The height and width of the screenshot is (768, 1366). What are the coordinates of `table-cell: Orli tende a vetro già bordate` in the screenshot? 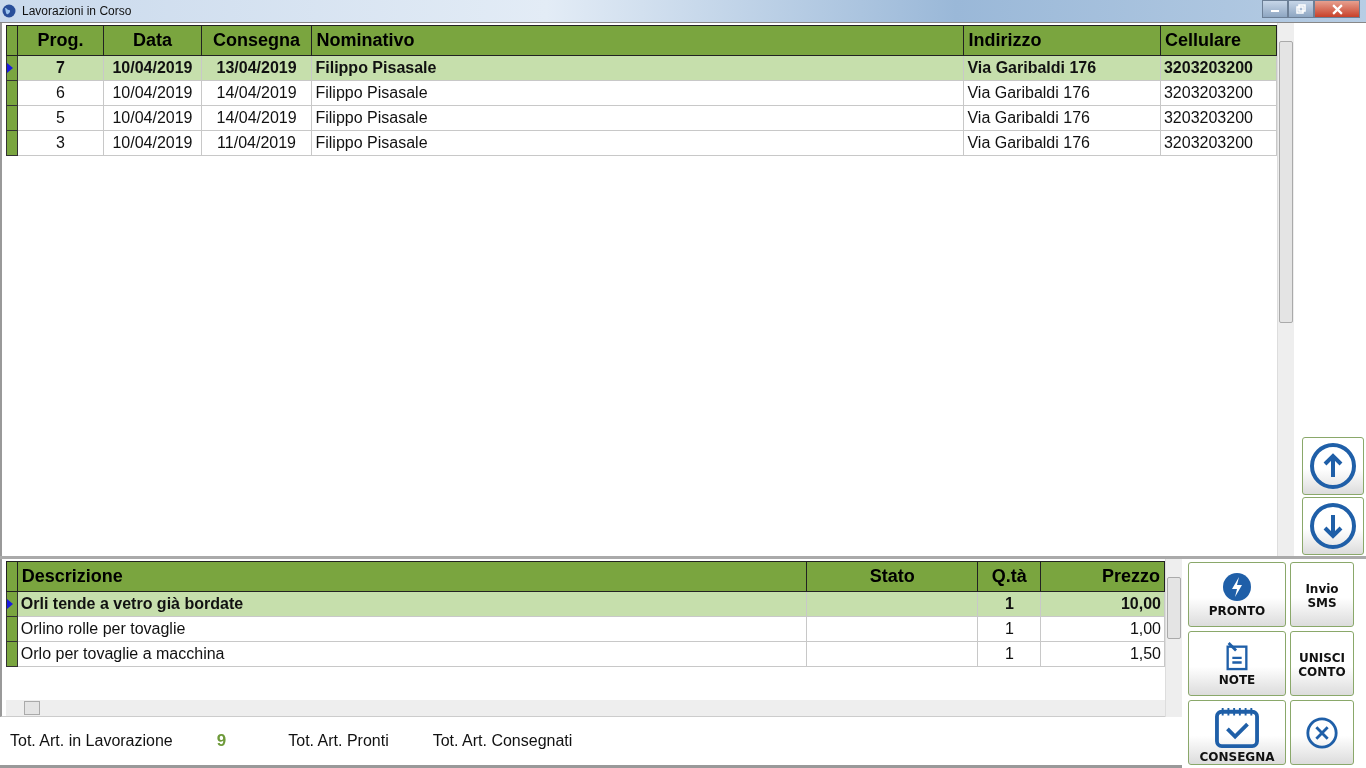 It's located at (412, 604).